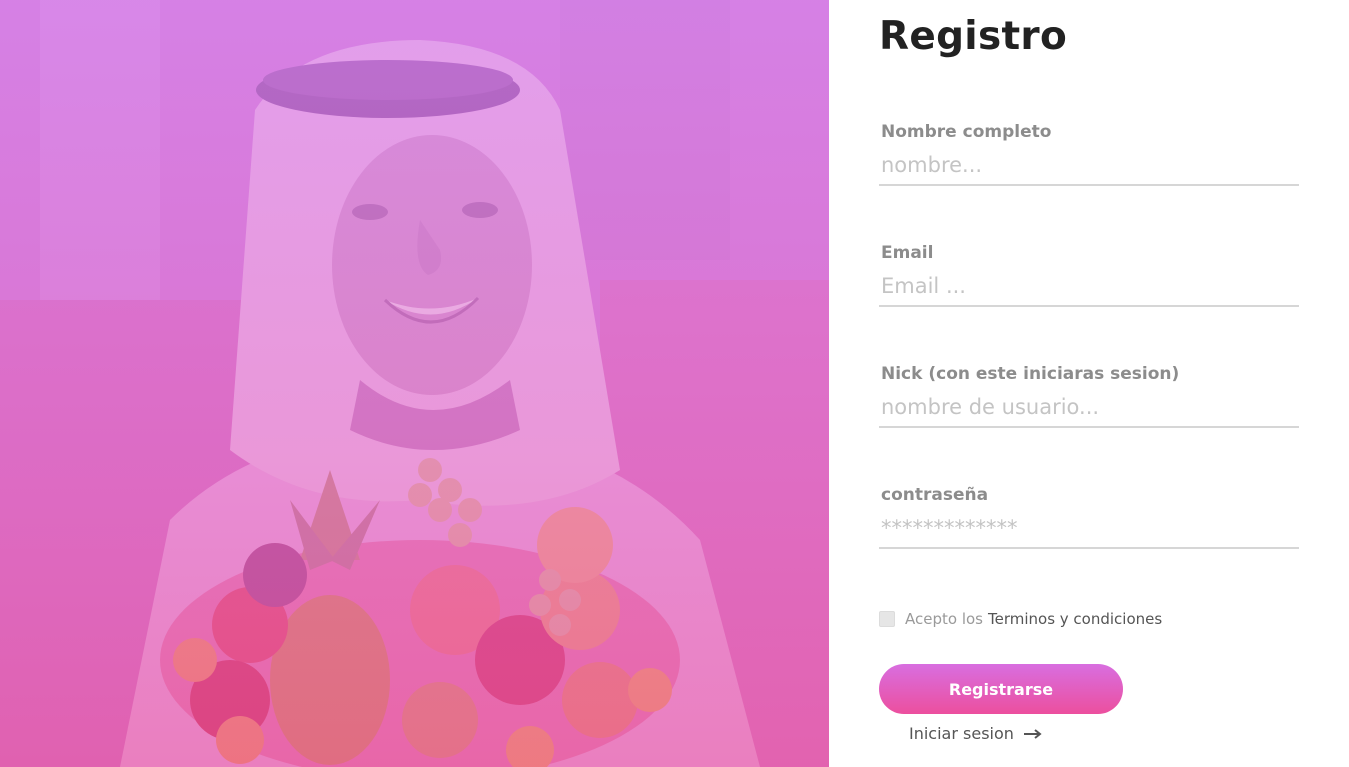 Image resolution: width=1349 pixels, height=767 pixels. What do you see at coordinates (1089, 166) in the screenshot?
I see `full-name-input` at bounding box center [1089, 166].